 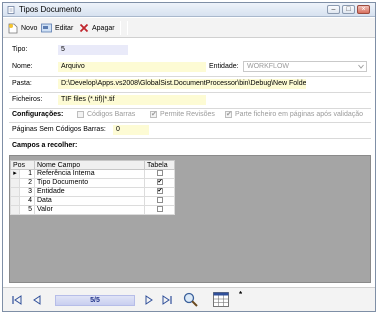 I want to click on nome-campo-cell: Valor, so click(x=89, y=210).